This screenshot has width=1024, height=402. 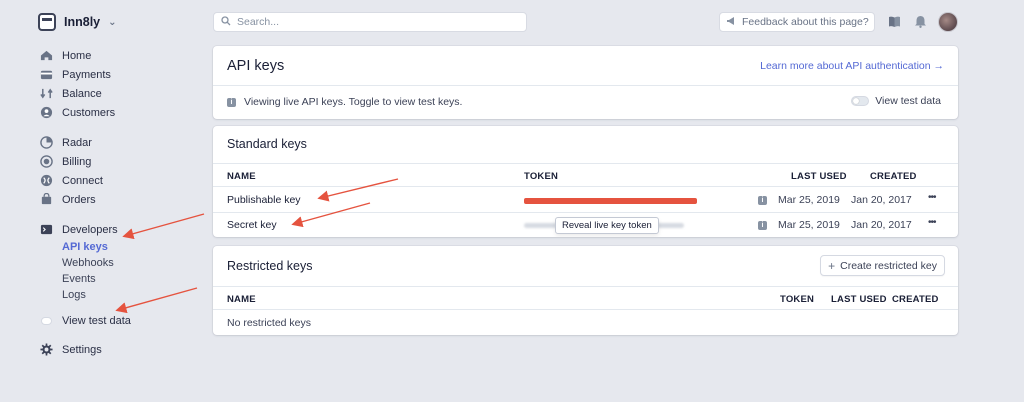 I want to click on view-test-data-toggle: View test data, so click(x=85, y=320).